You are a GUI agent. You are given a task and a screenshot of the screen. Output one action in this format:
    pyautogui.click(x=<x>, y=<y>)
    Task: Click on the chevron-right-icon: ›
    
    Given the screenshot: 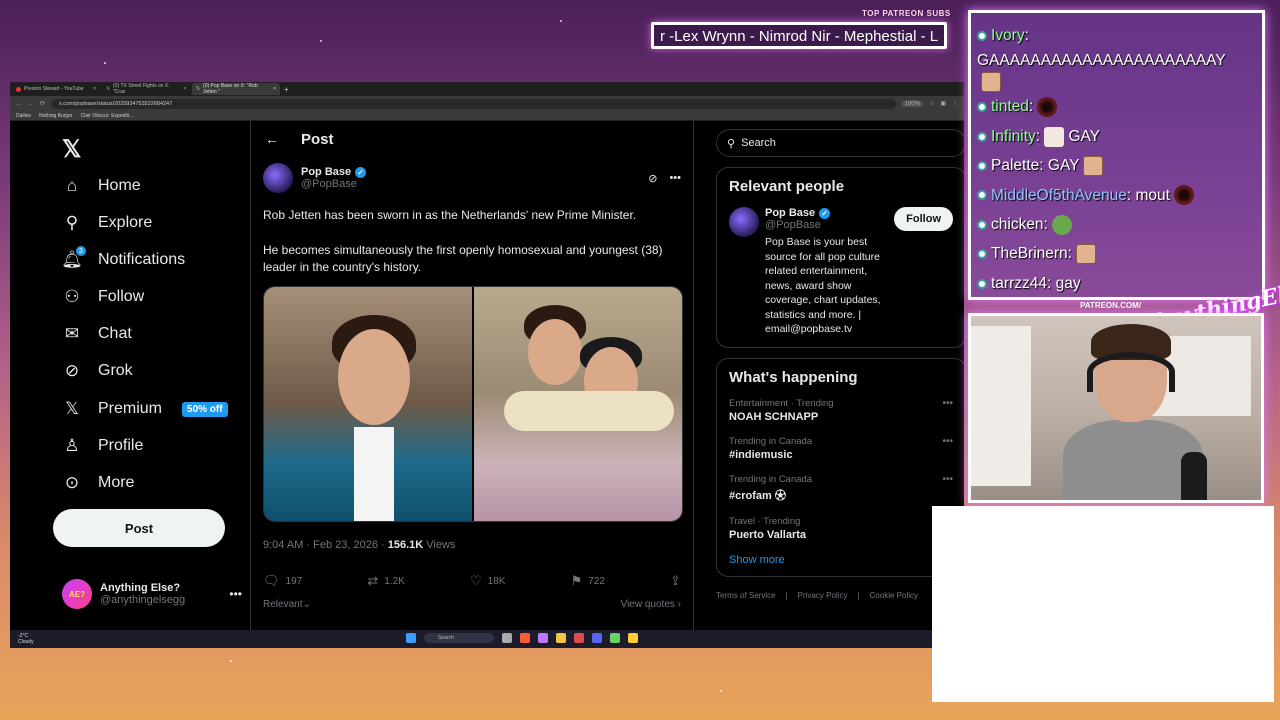 What is the action you would take?
    pyautogui.click(x=679, y=604)
    